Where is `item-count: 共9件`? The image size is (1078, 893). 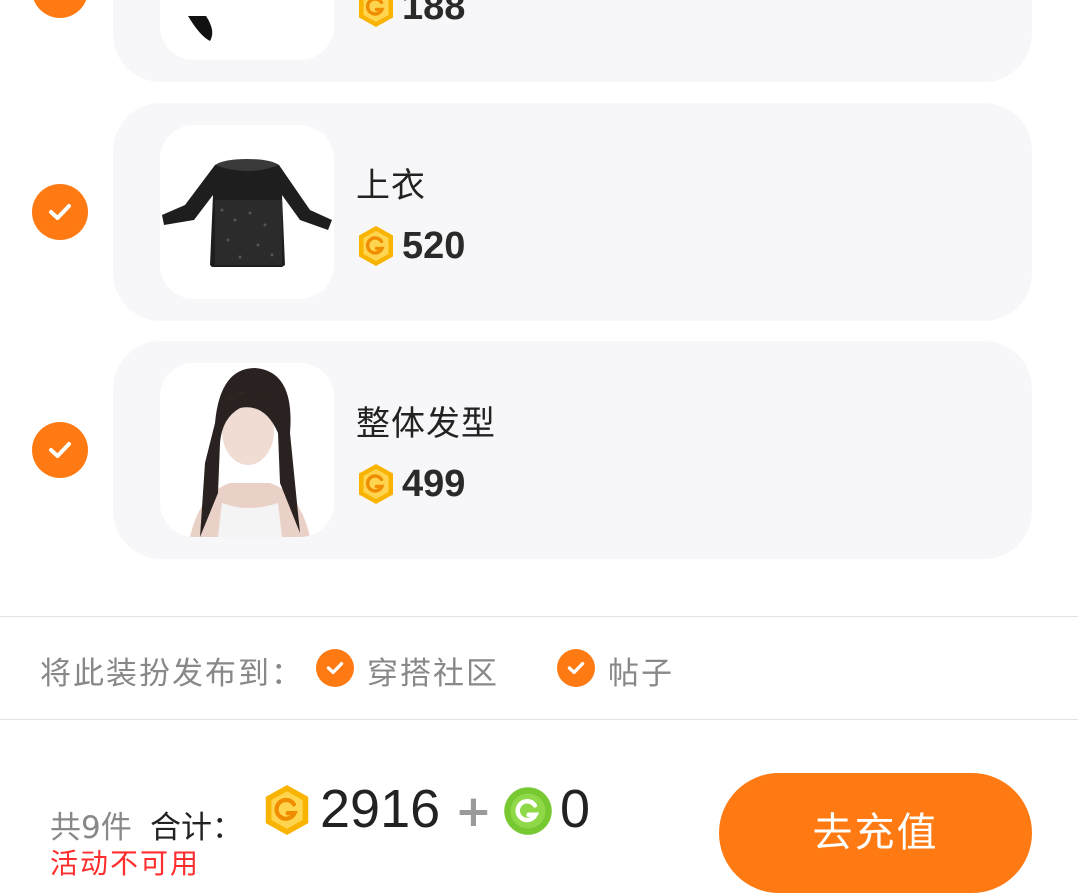 item-count: 共9件 is located at coordinates (91, 828).